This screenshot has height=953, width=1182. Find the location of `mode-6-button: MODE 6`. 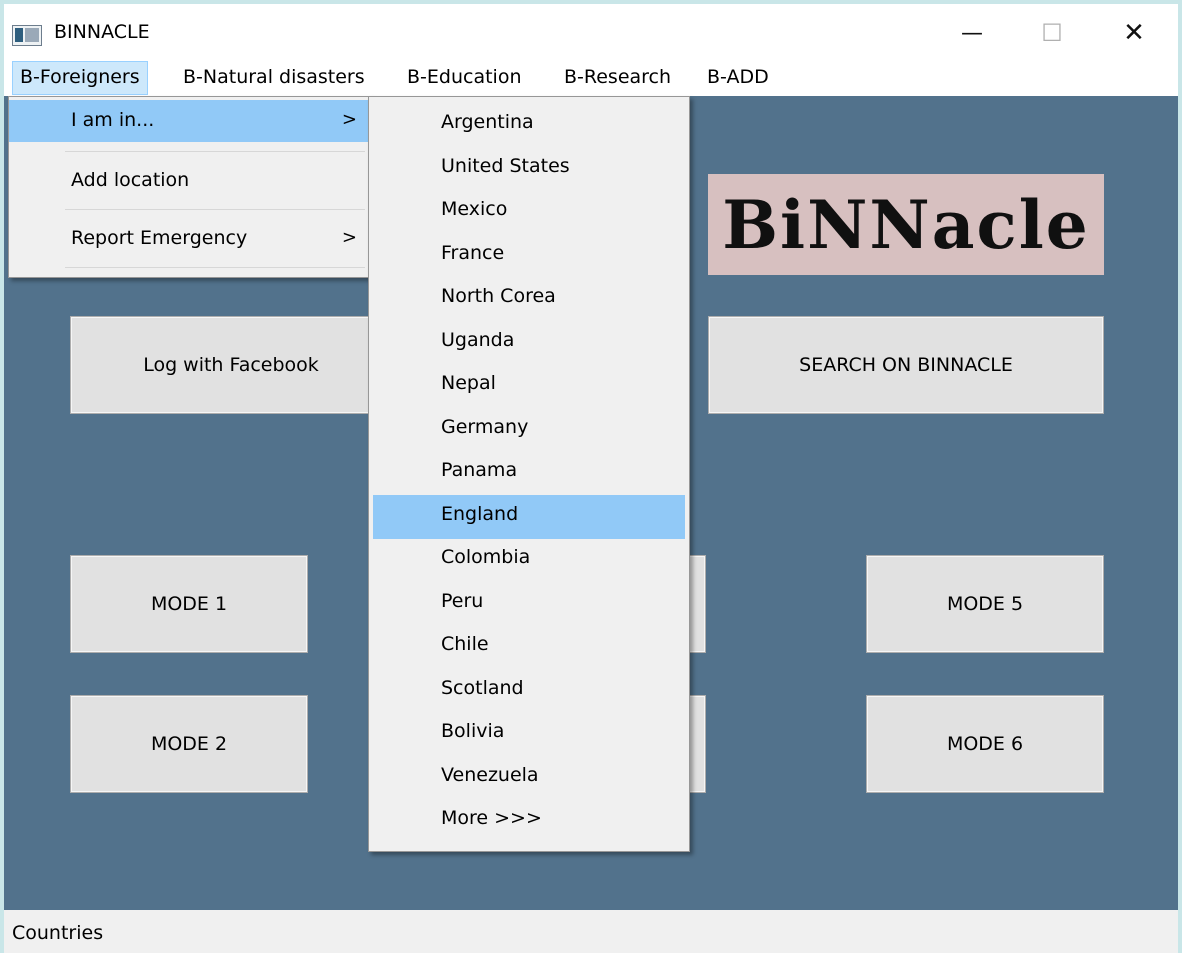

mode-6-button: MODE 6 is located at coordinates (985, 744).